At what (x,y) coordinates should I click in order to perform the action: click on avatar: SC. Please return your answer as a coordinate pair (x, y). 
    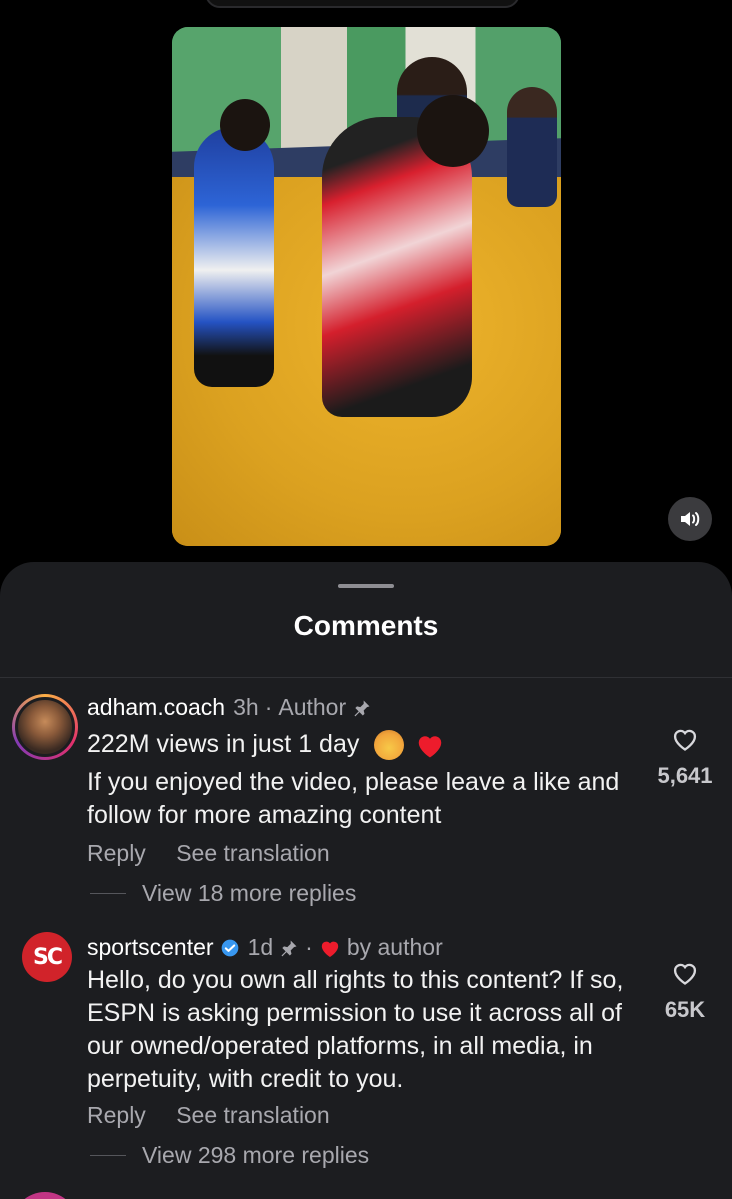
    Looking at the image, I should click on (47, 957).